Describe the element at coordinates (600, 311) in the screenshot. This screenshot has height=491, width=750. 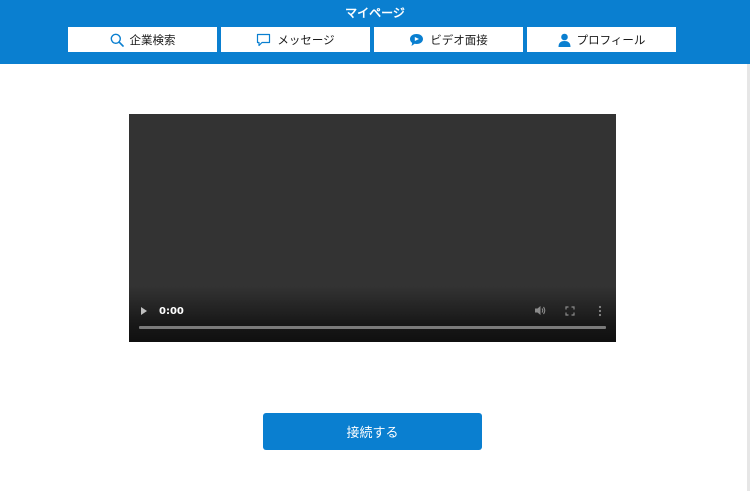
I see `more-options-icon` at that location.